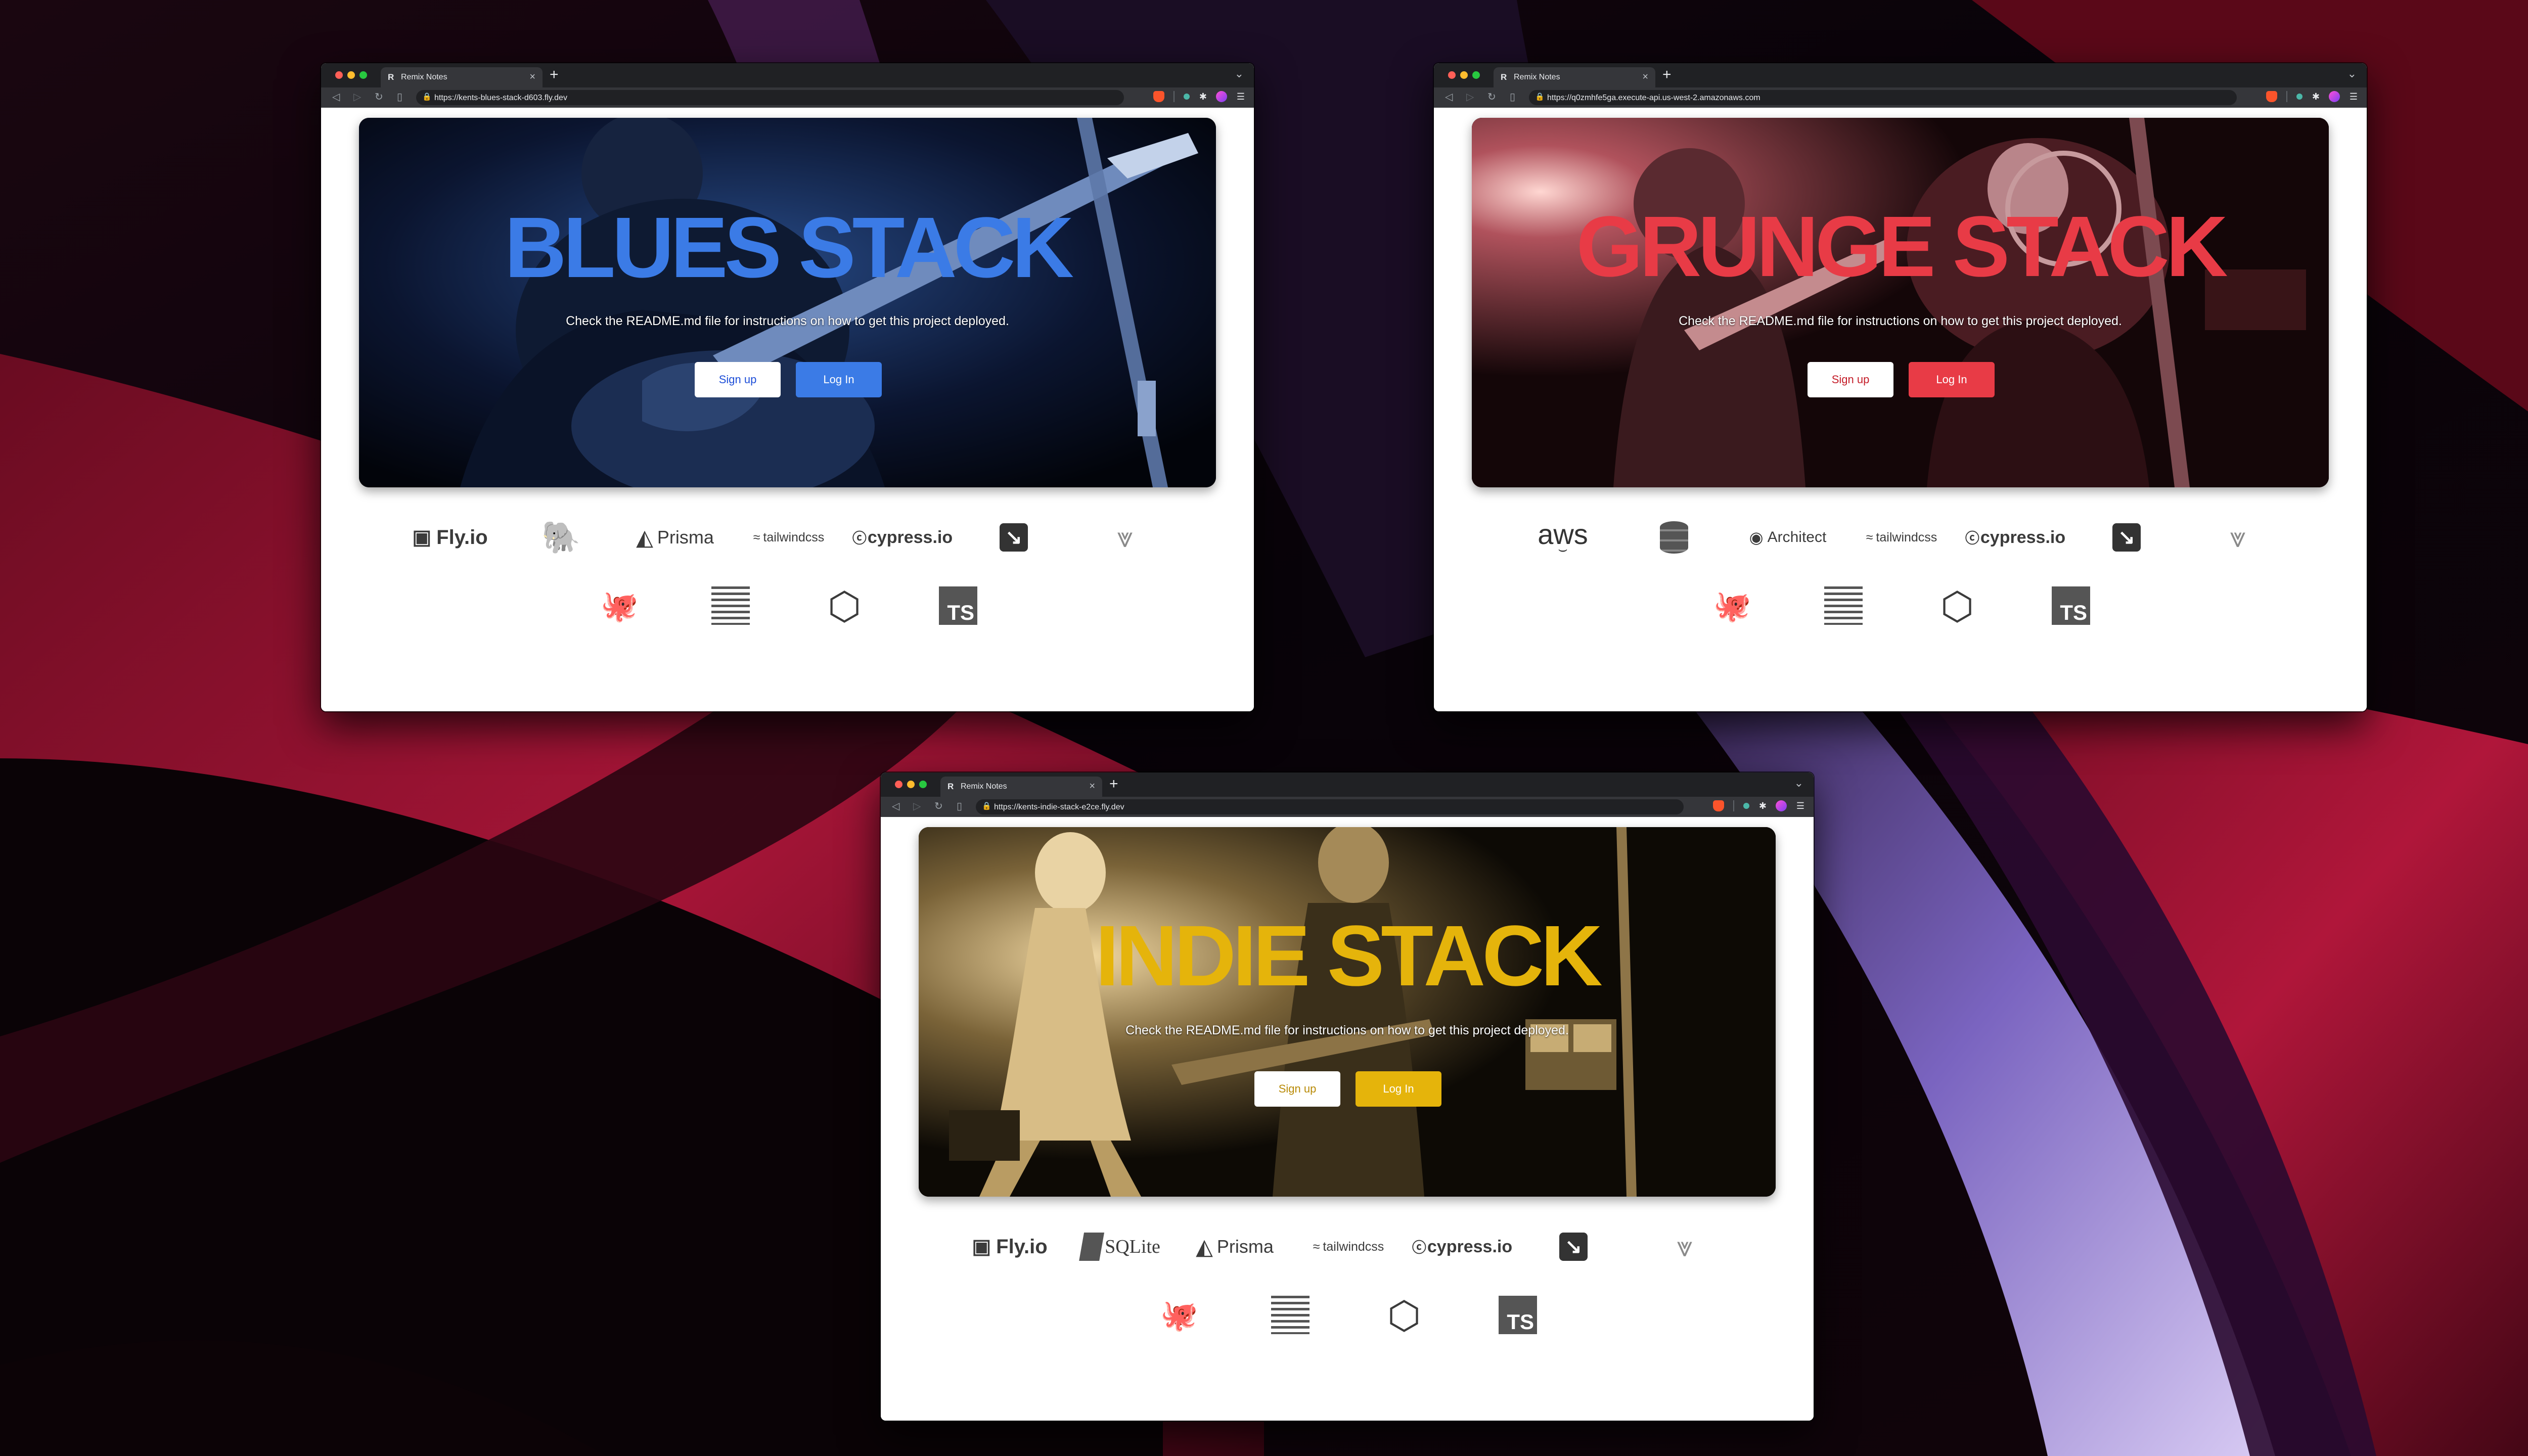 The height and width of the screenshot is (1456, 2528). What do you see at coordinates (1563, 537) in the screenshot?
I see `aws-logo: aws ⌣` at bounding box center [1563, 537].